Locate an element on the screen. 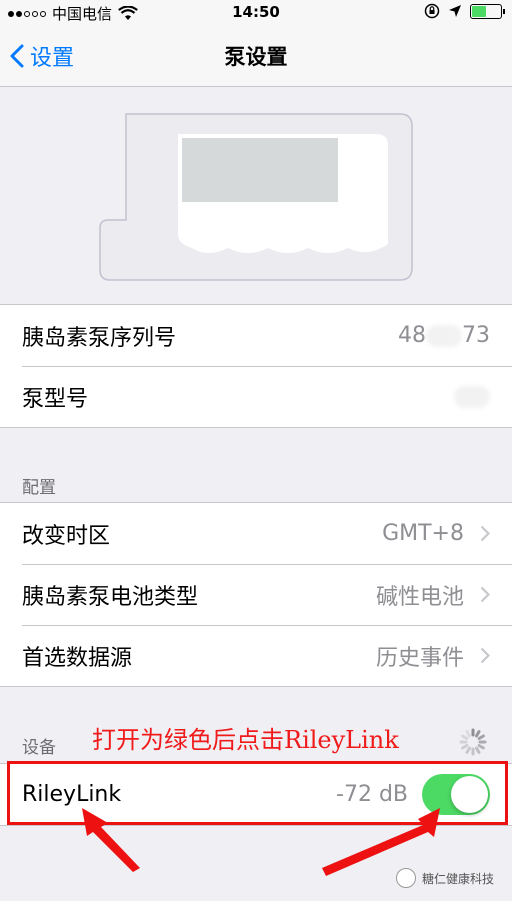  serial-suffix: 73 is located at coordinates (476, 335).